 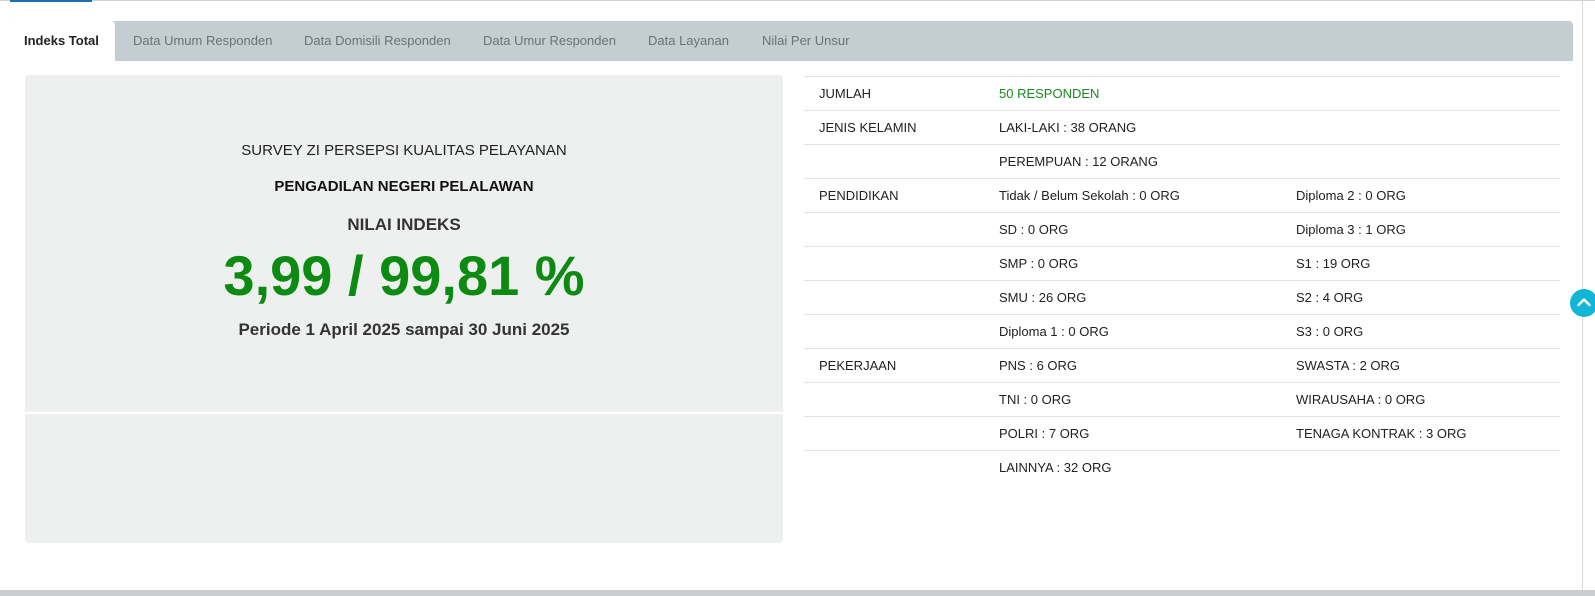 I want to click on summary-panel-footer, so click(x=404, y=478).